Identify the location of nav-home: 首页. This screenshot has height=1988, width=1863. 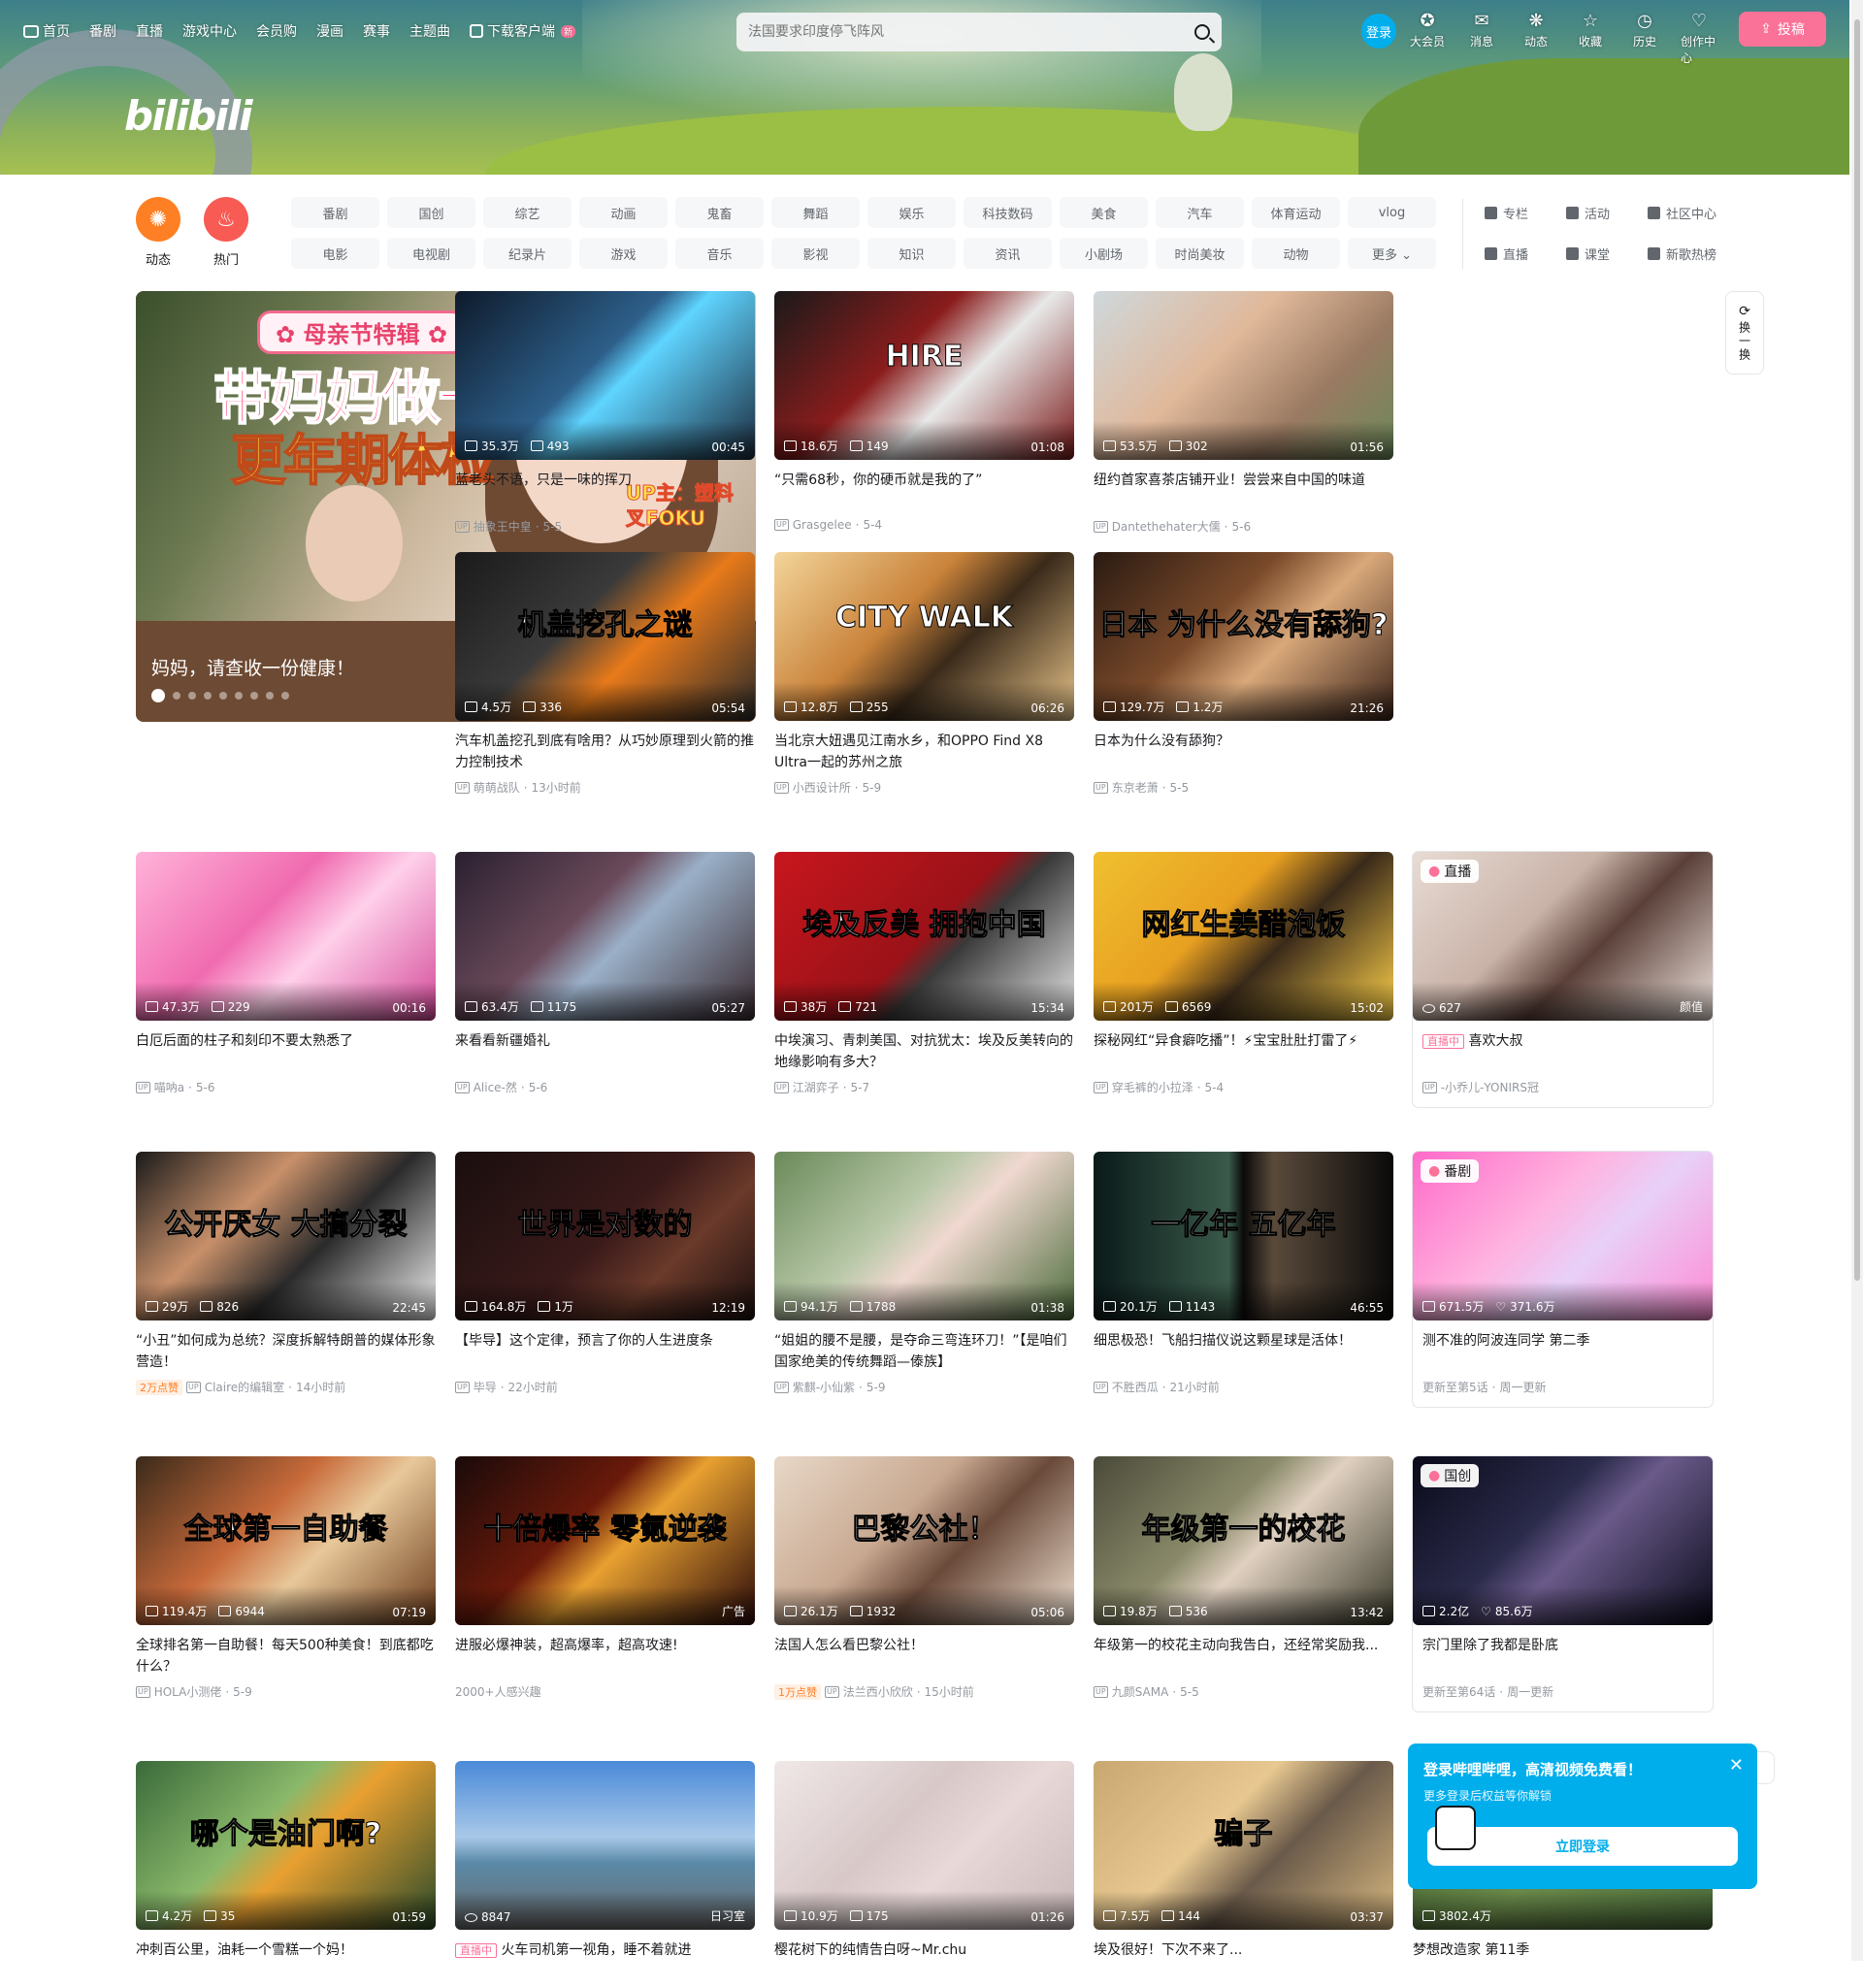
(46, 31).